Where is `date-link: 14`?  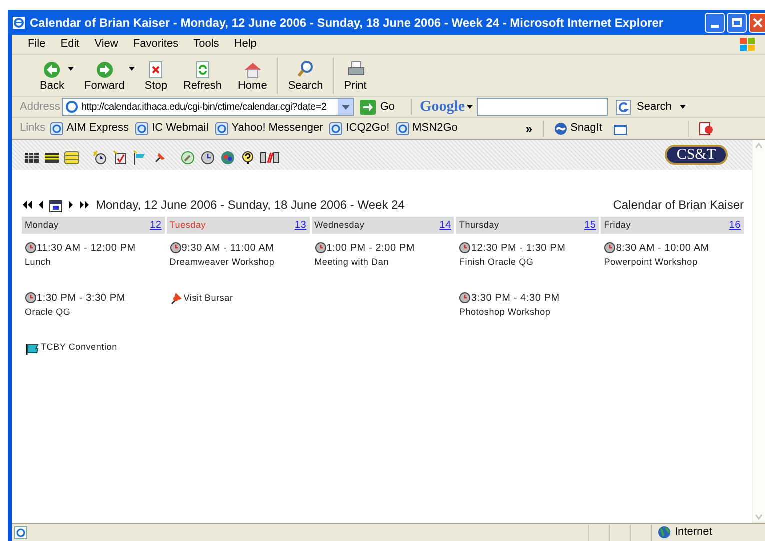
date-link: 14 is located at coordinates (446, 225).